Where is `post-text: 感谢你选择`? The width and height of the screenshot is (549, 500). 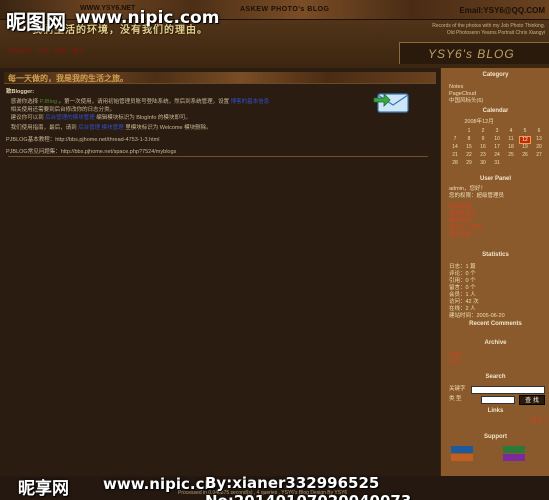
post-text: 感谢你选择 is located at coordinates (24, 102).